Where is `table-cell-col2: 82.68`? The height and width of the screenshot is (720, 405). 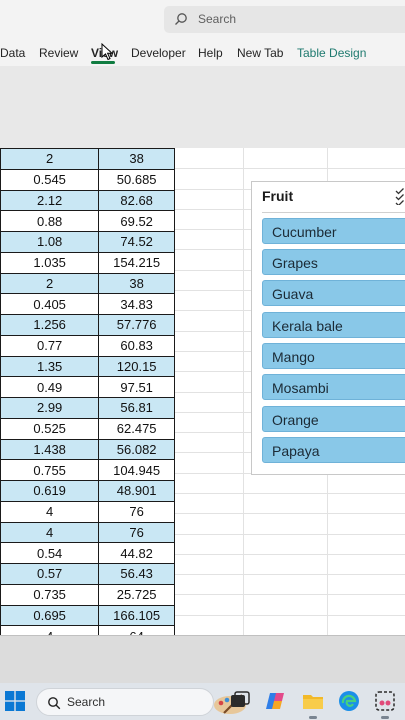
table-cell-col2: 82.68 is located at coordinates (136, 200).